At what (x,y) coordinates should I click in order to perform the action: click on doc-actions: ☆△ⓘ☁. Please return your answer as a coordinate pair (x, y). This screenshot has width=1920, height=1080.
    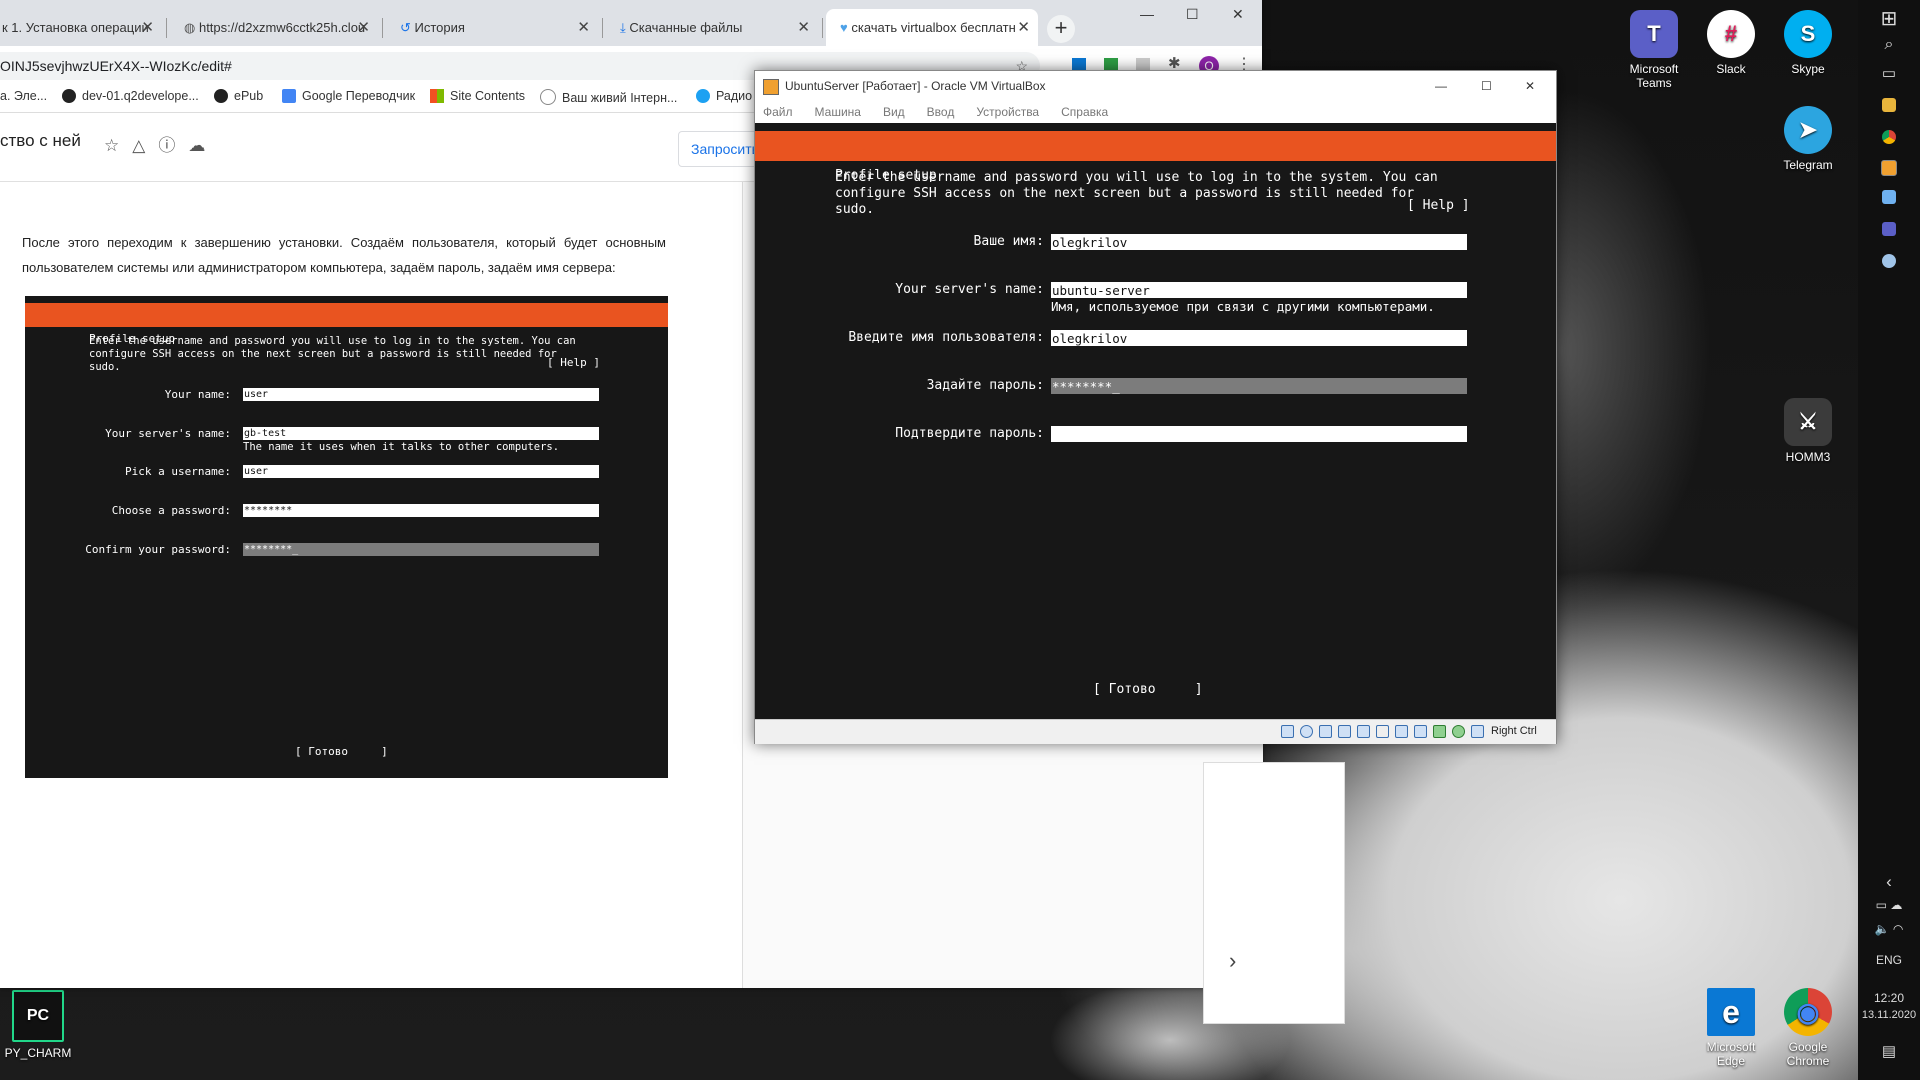
    Looking at the image, I should click on (161, 143).